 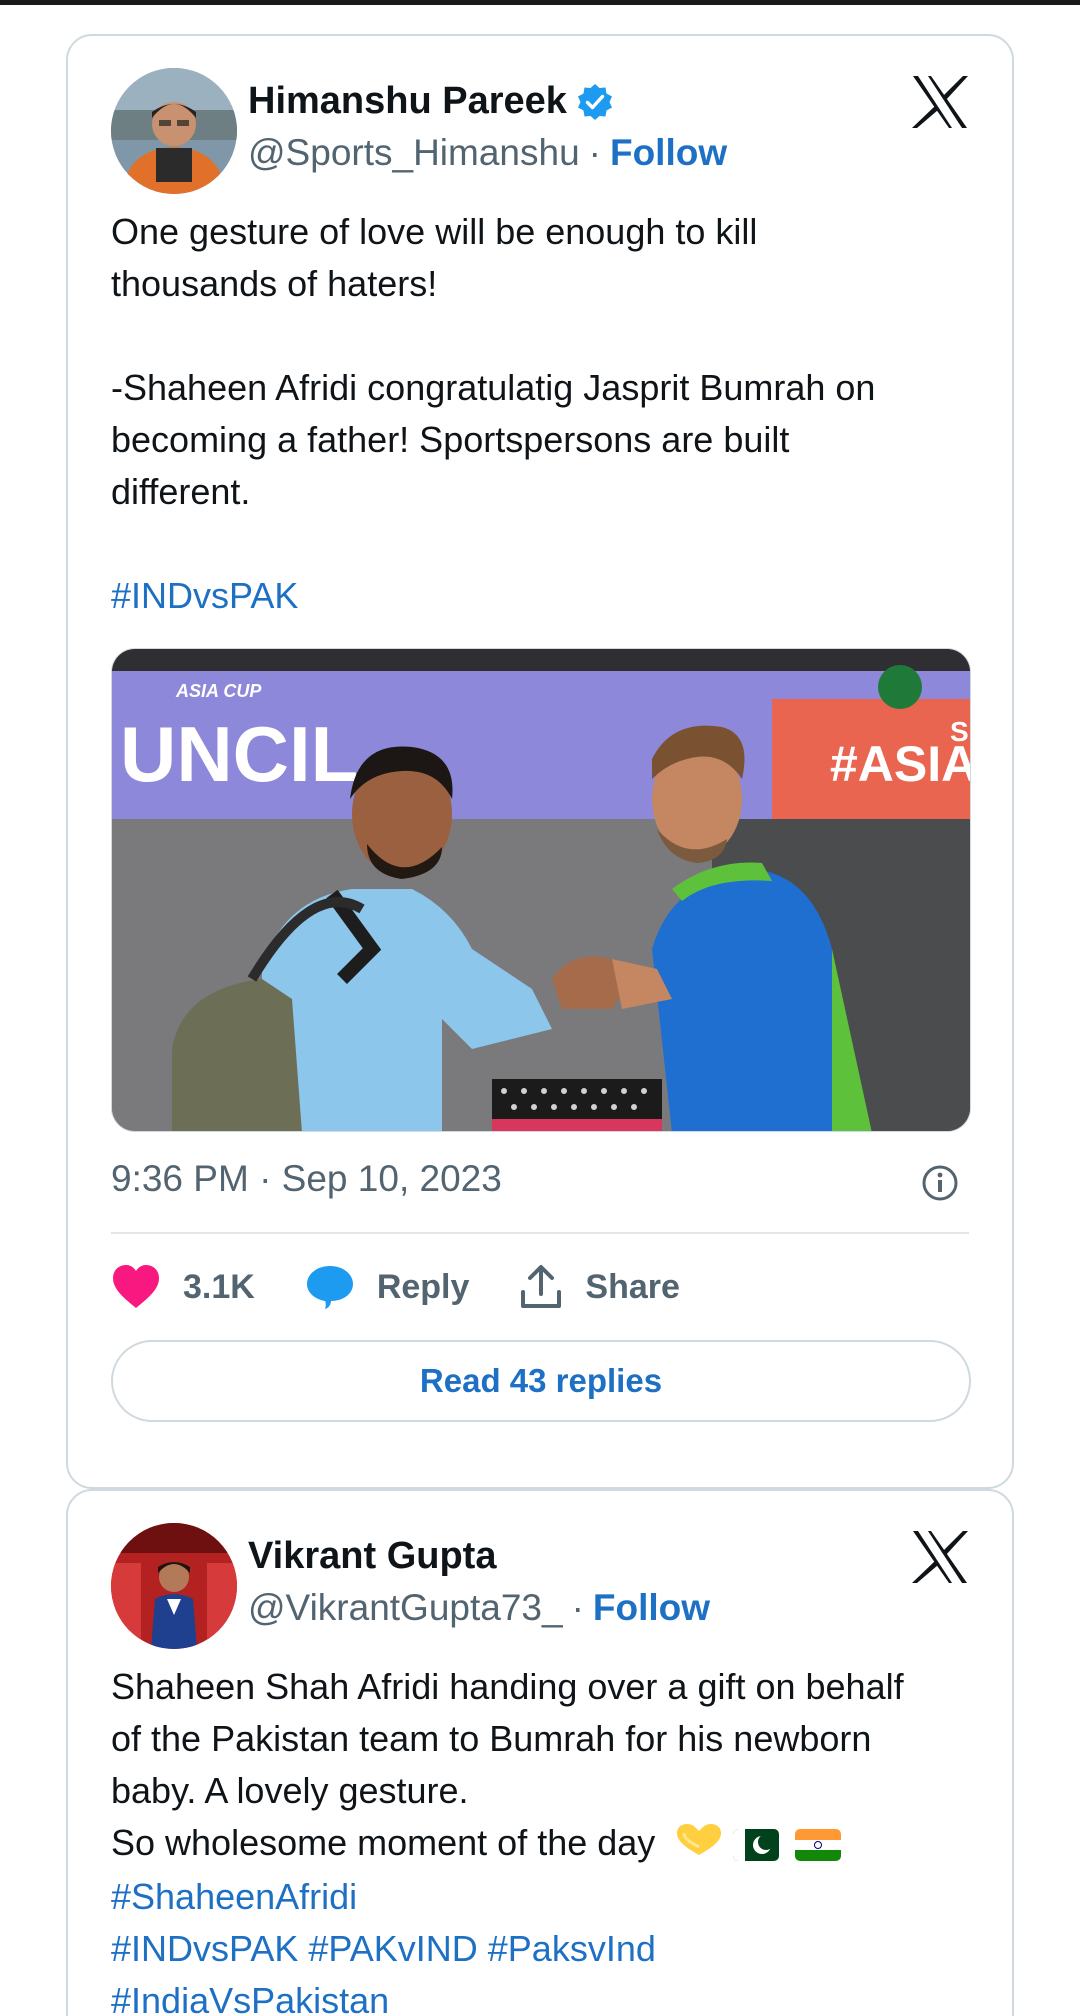 What do you see at coordinates (959, 731) in the screenshot?
I see `banner-text-right-small: S` at bounding box center [959, 731].